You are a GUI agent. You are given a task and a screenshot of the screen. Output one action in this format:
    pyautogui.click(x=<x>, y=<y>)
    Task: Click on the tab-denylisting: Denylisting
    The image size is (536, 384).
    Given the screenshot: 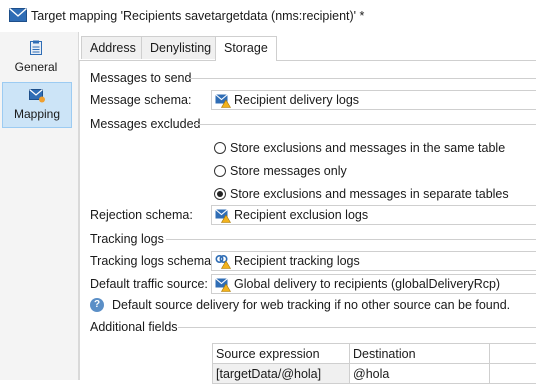 What is the action you would take?
    pyautogui.click(x=180, y=47)
    